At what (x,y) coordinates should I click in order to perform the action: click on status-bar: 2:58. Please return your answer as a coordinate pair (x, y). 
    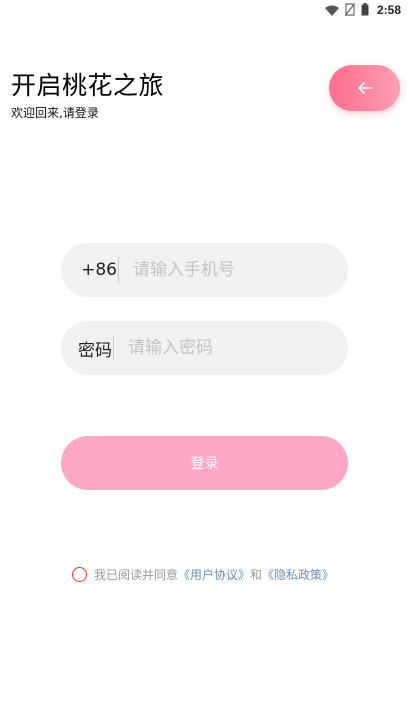
    Looking at the image, I should click on (204, 10).